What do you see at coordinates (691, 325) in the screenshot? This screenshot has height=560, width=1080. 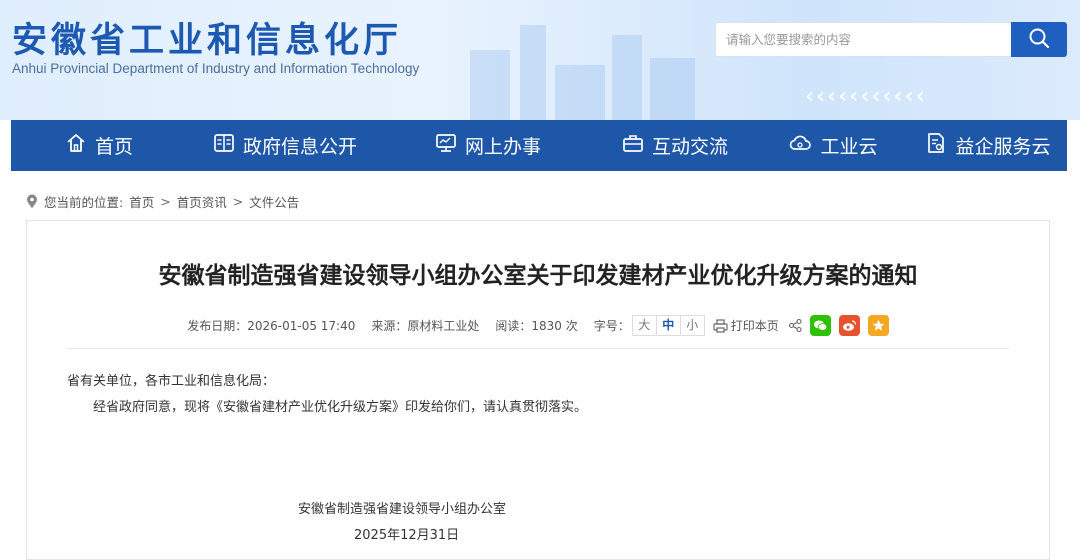 I see `font-size-small-button: 小` at bounding box center [691, 325].